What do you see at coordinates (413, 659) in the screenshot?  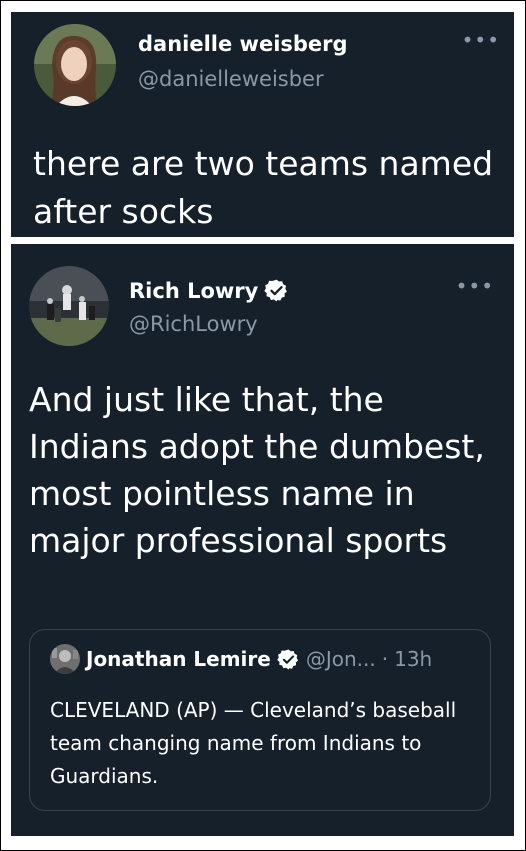 I see `timestamp: 13h` at bounding box center [413, 659].